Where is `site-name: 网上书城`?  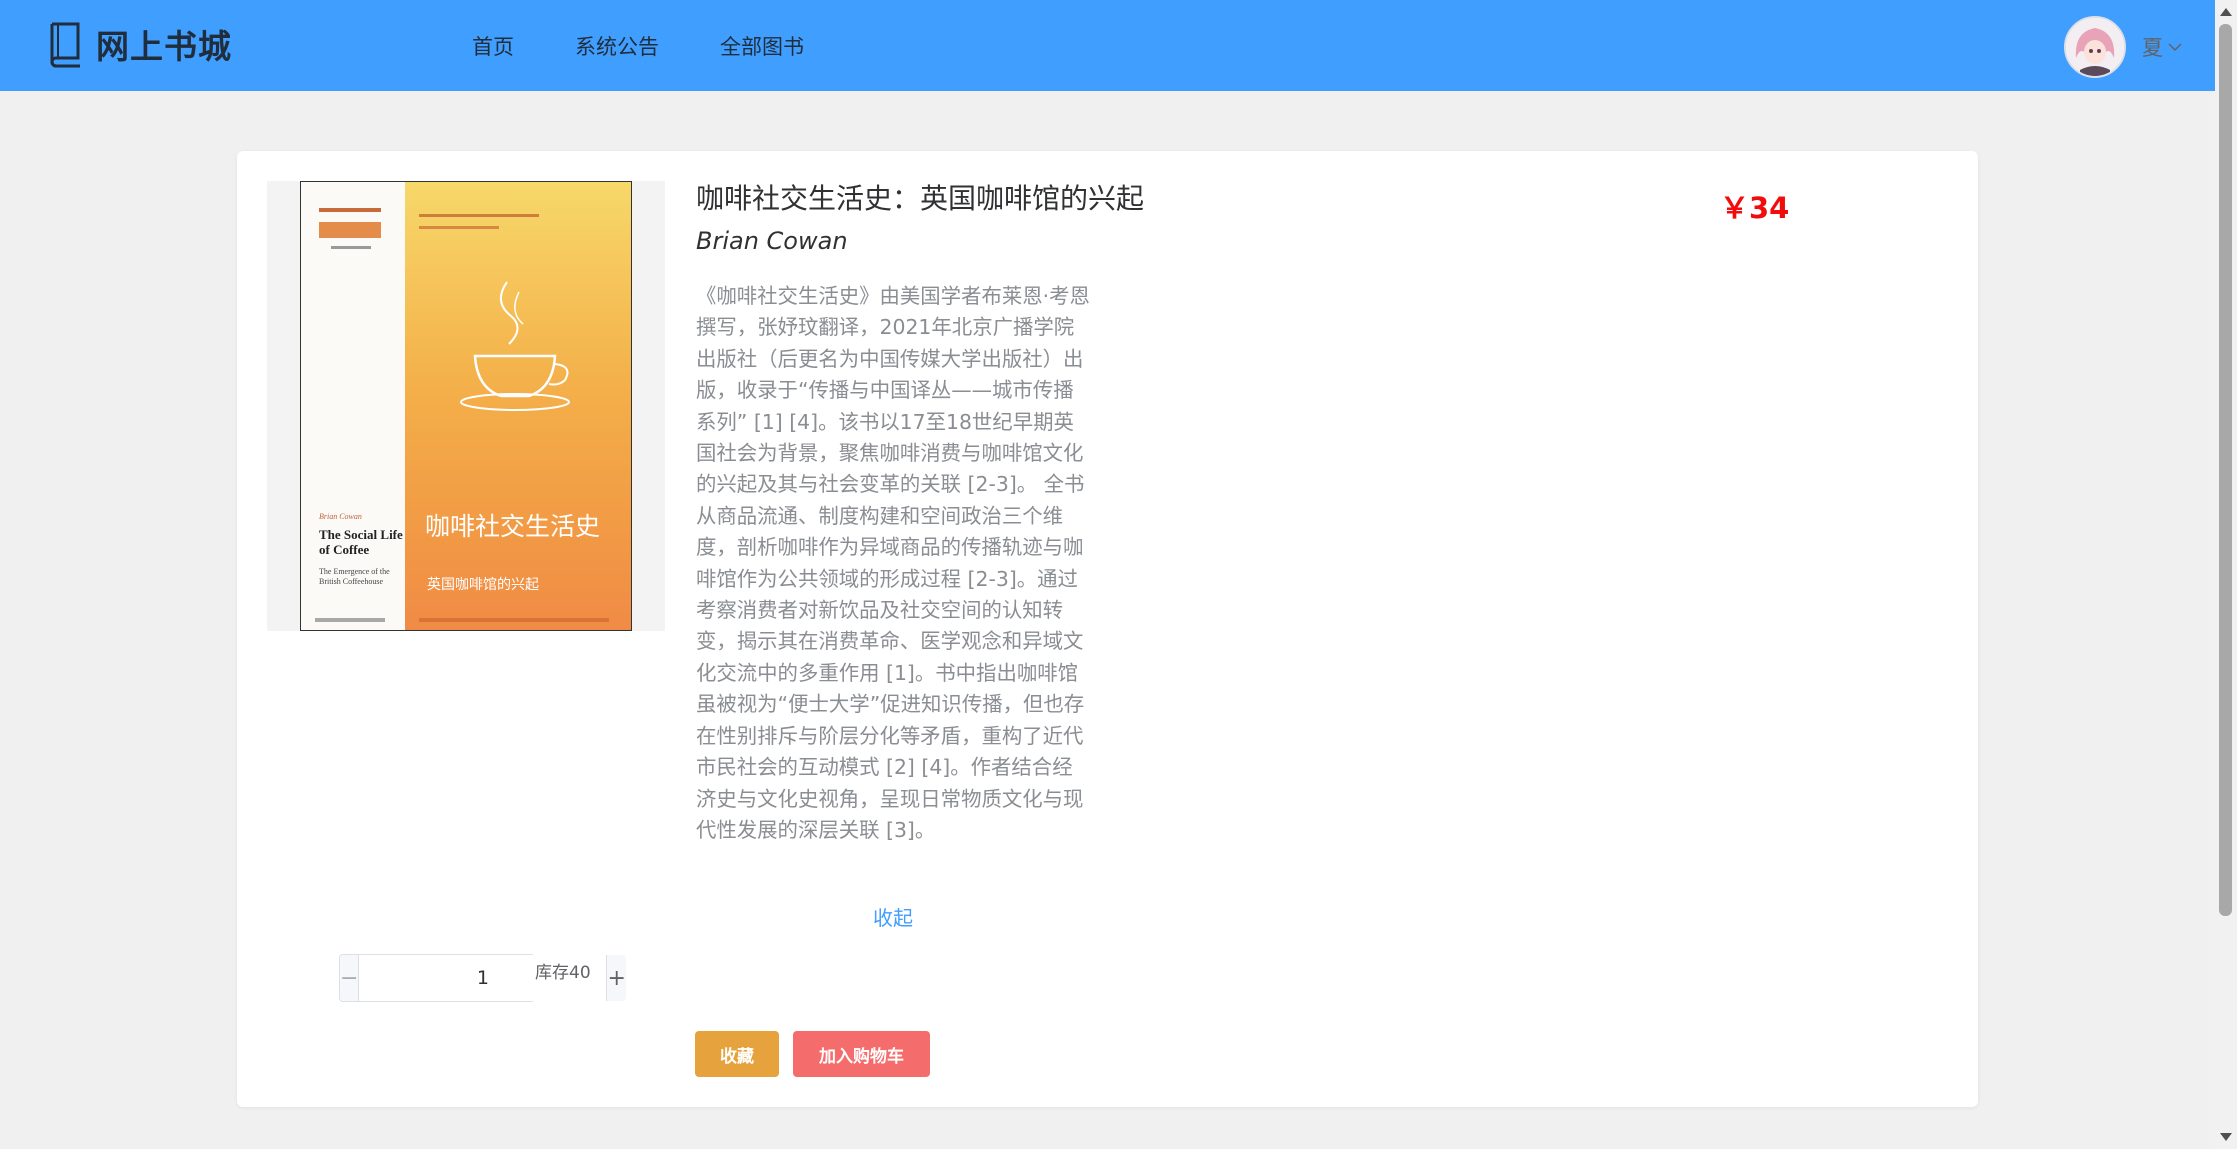 site-name: 网上书城 is located at coordinates (164, 46).